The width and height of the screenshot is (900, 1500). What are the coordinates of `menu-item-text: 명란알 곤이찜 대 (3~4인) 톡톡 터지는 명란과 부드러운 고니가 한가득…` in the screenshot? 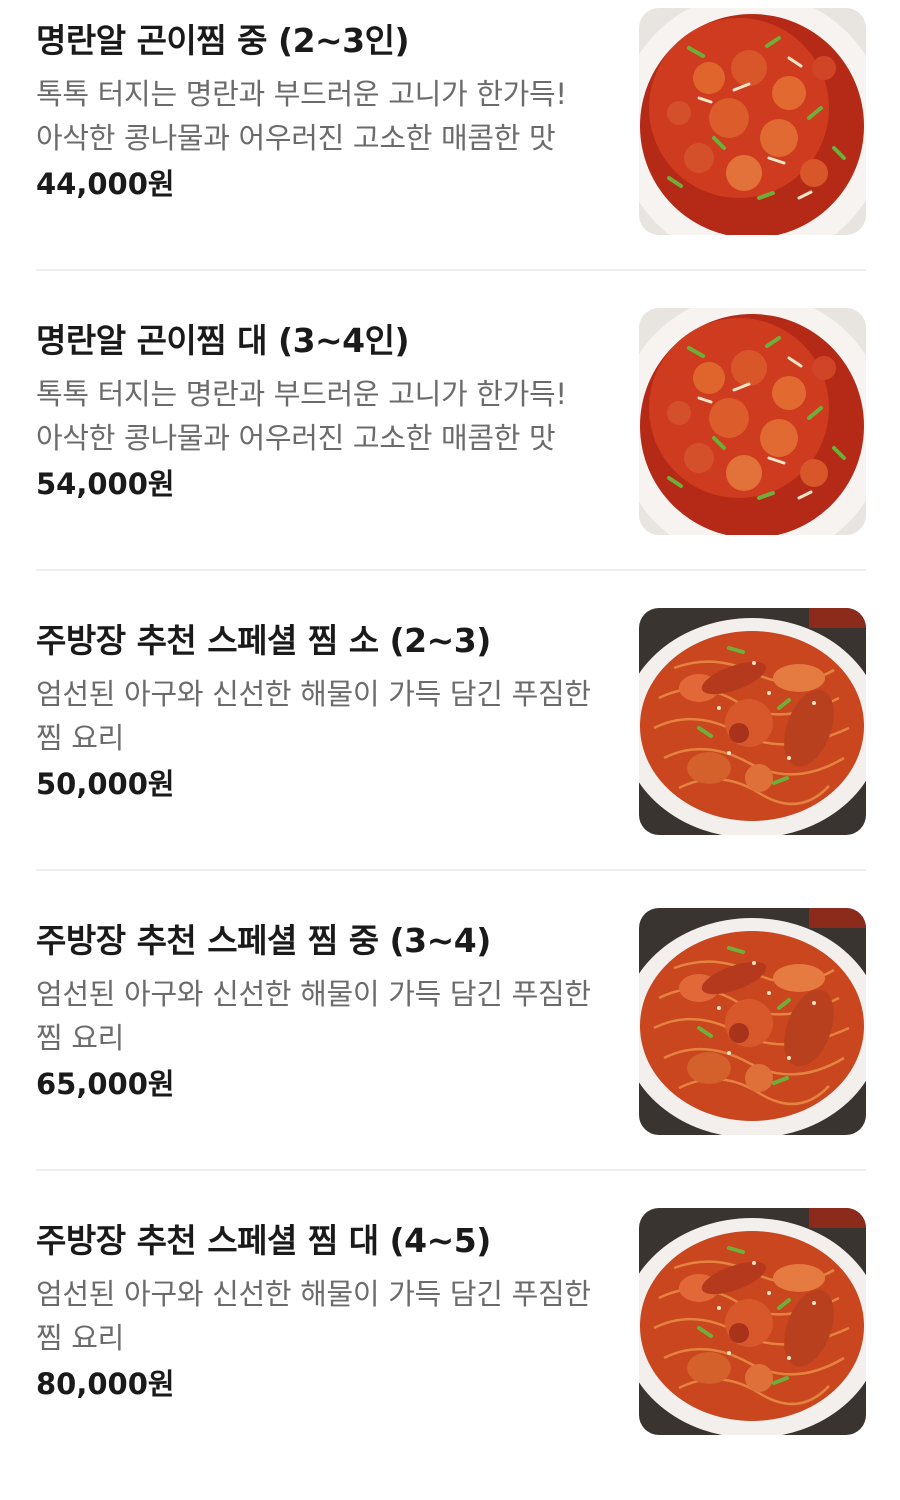 It's located at (326, 412).